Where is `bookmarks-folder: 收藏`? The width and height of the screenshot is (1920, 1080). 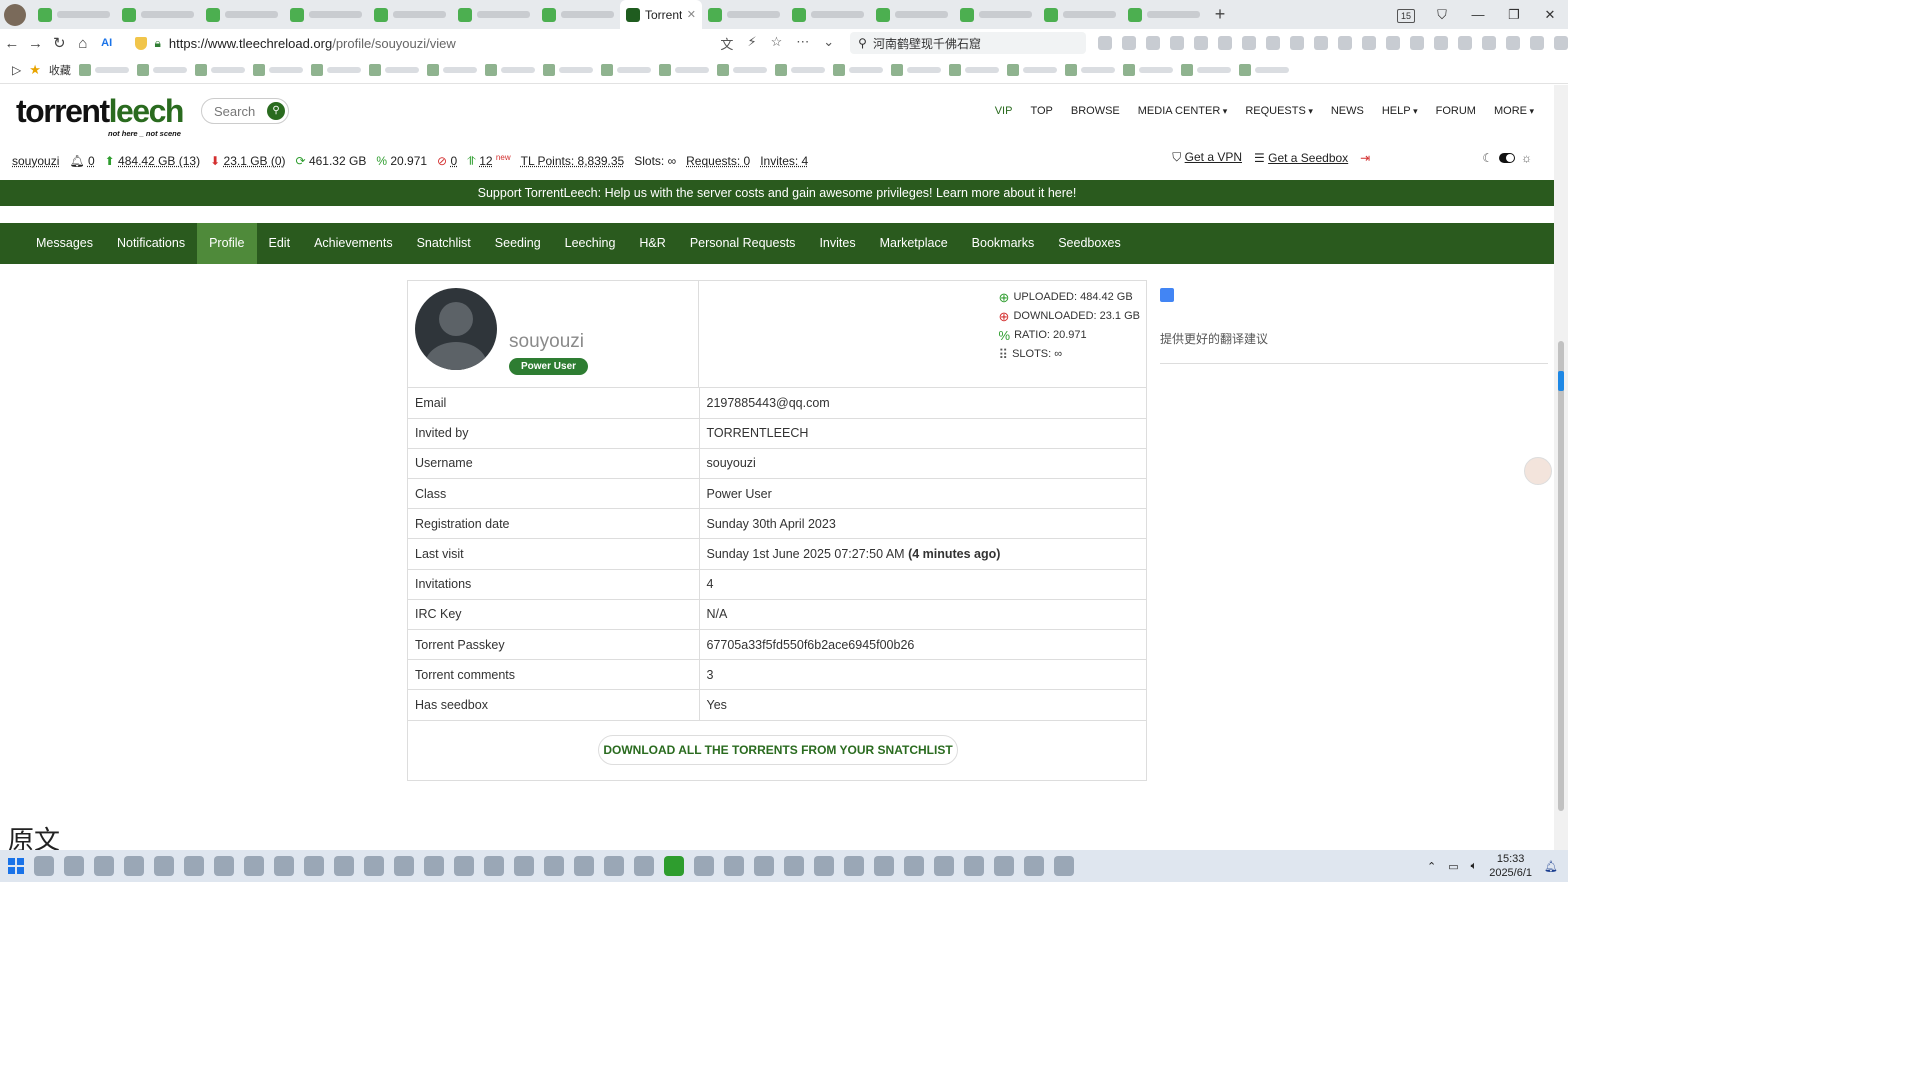 bookmarks-folder: 收藏 is located at coordinates (60, 70).